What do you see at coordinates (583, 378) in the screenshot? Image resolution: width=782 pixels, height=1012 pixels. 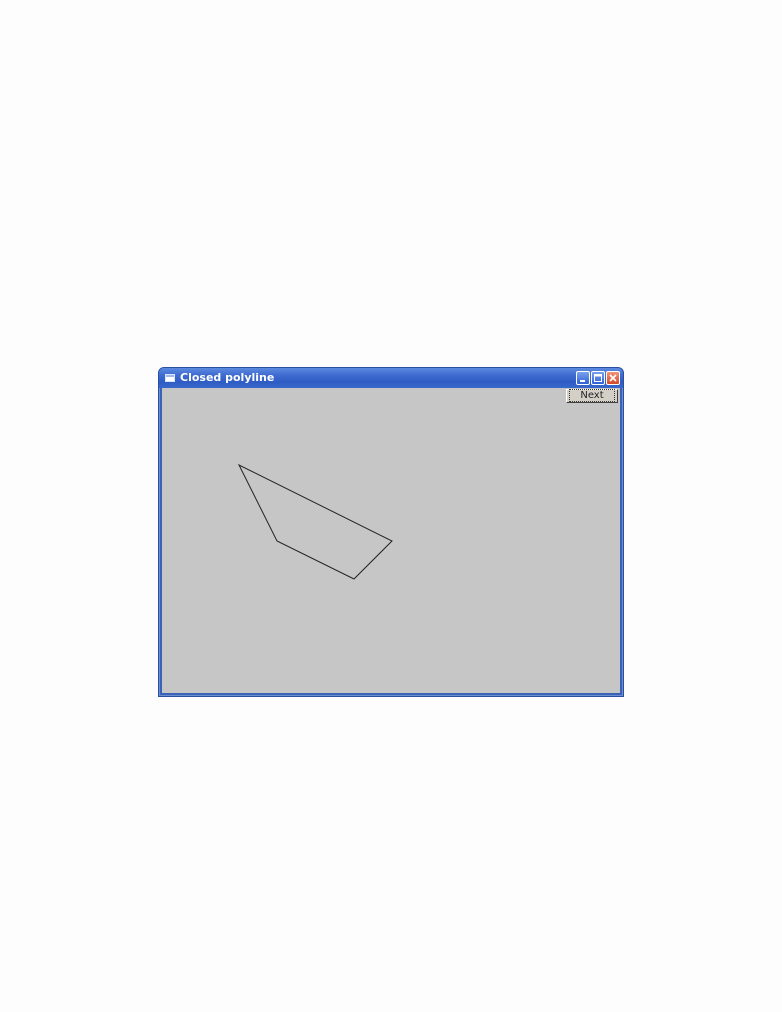 I see `minimize-button` at bounding box center [583, 378].